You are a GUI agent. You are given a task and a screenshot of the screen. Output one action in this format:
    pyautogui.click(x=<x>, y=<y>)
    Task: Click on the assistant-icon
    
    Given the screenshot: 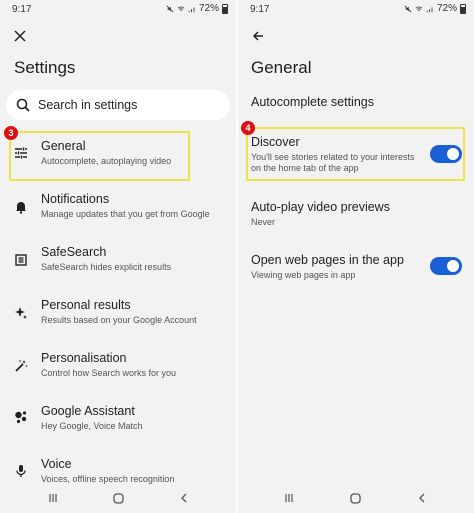 What is the action you would take?
    pyautogui.click(x=21, y=417)
    